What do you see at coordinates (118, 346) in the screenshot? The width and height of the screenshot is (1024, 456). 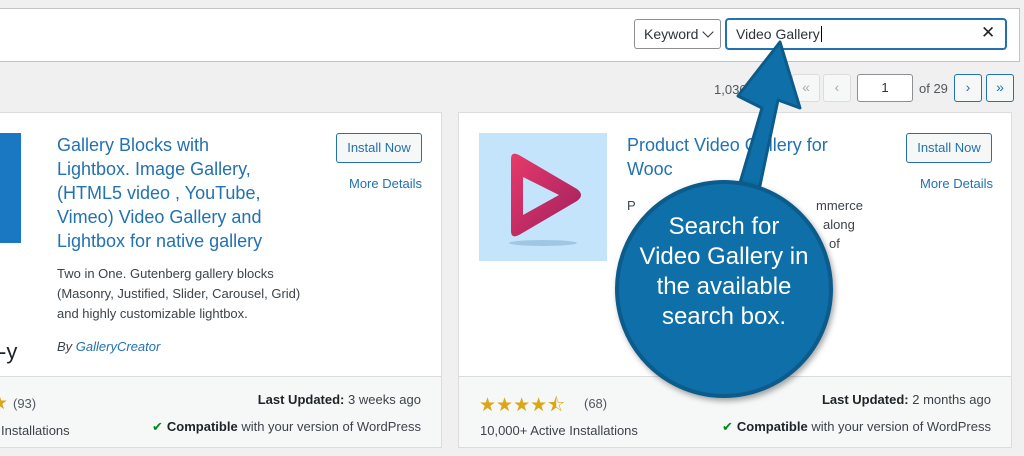 I see `author-link: GalleryCreator` at bounding box center [118, 346].